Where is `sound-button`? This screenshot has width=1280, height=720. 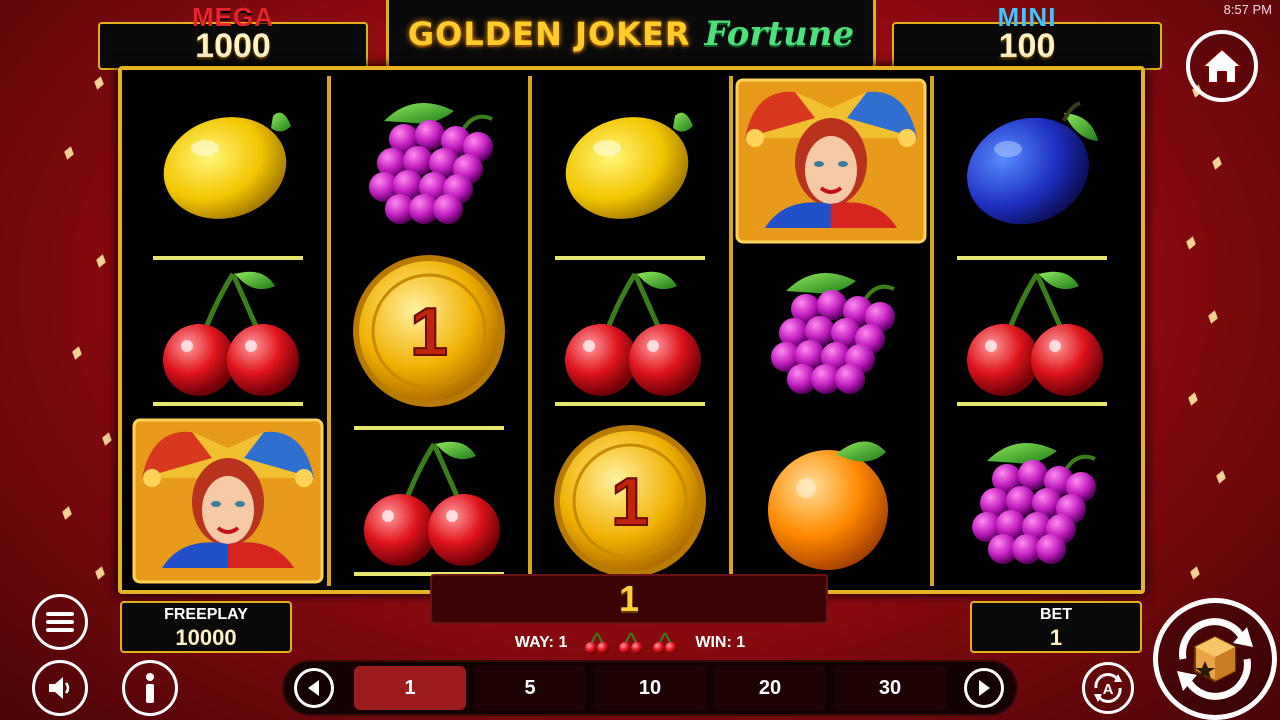
sound-button is located at coordinates (60, 688).